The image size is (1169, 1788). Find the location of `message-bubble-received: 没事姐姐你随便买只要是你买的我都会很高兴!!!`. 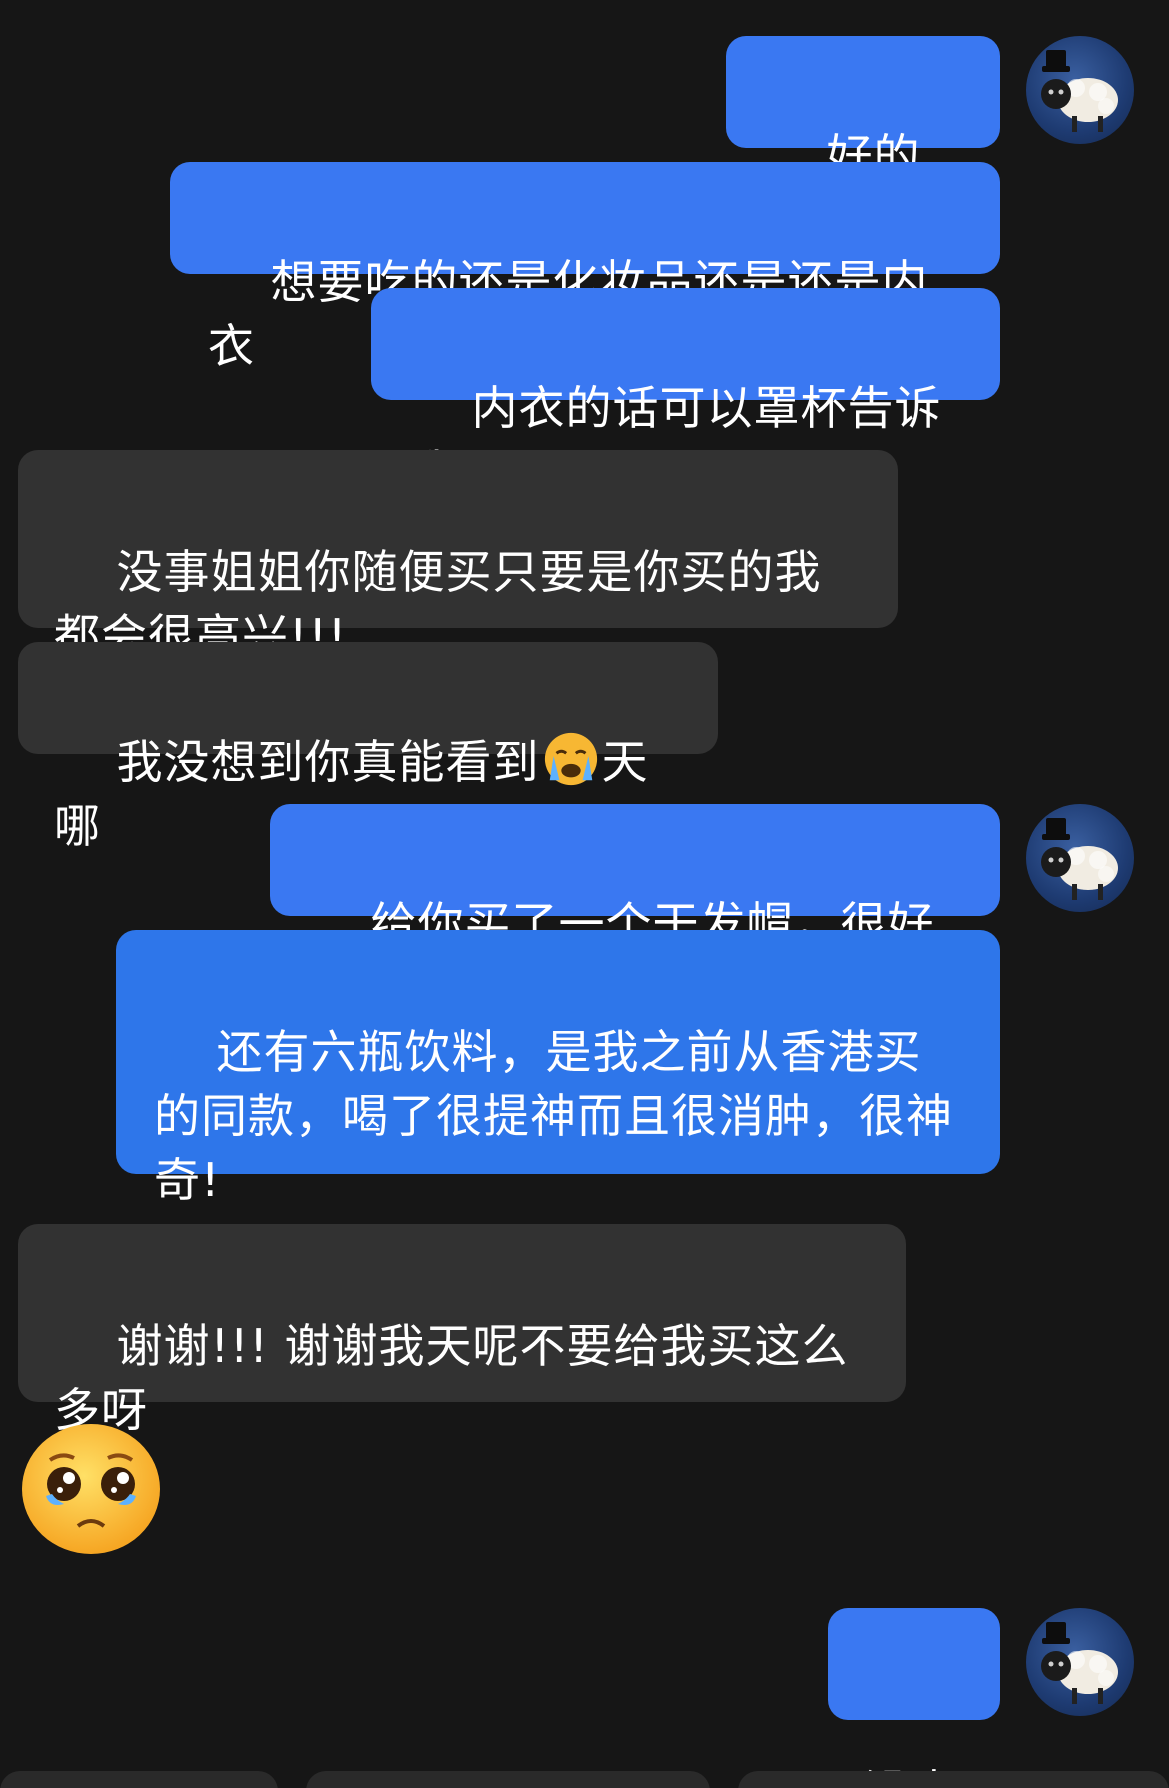

message-bubble-received: 没事姐姐你随便买只要是你买的我都会很高兴!!! is located at coordinates (458, 556).